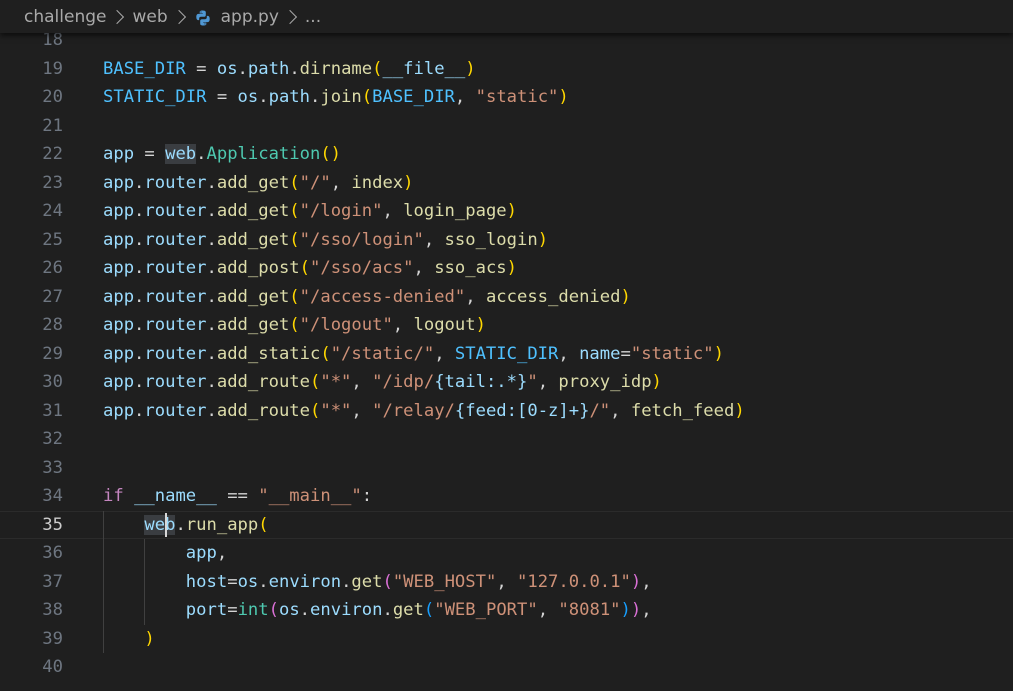 Image resolution: width=1013 pixels, height=691 pixels. What do you see at coordinates (65, 17) in the screenshot?
I see `breadcrumb-item-challenge: challenge` at bounding box center [65, 17].